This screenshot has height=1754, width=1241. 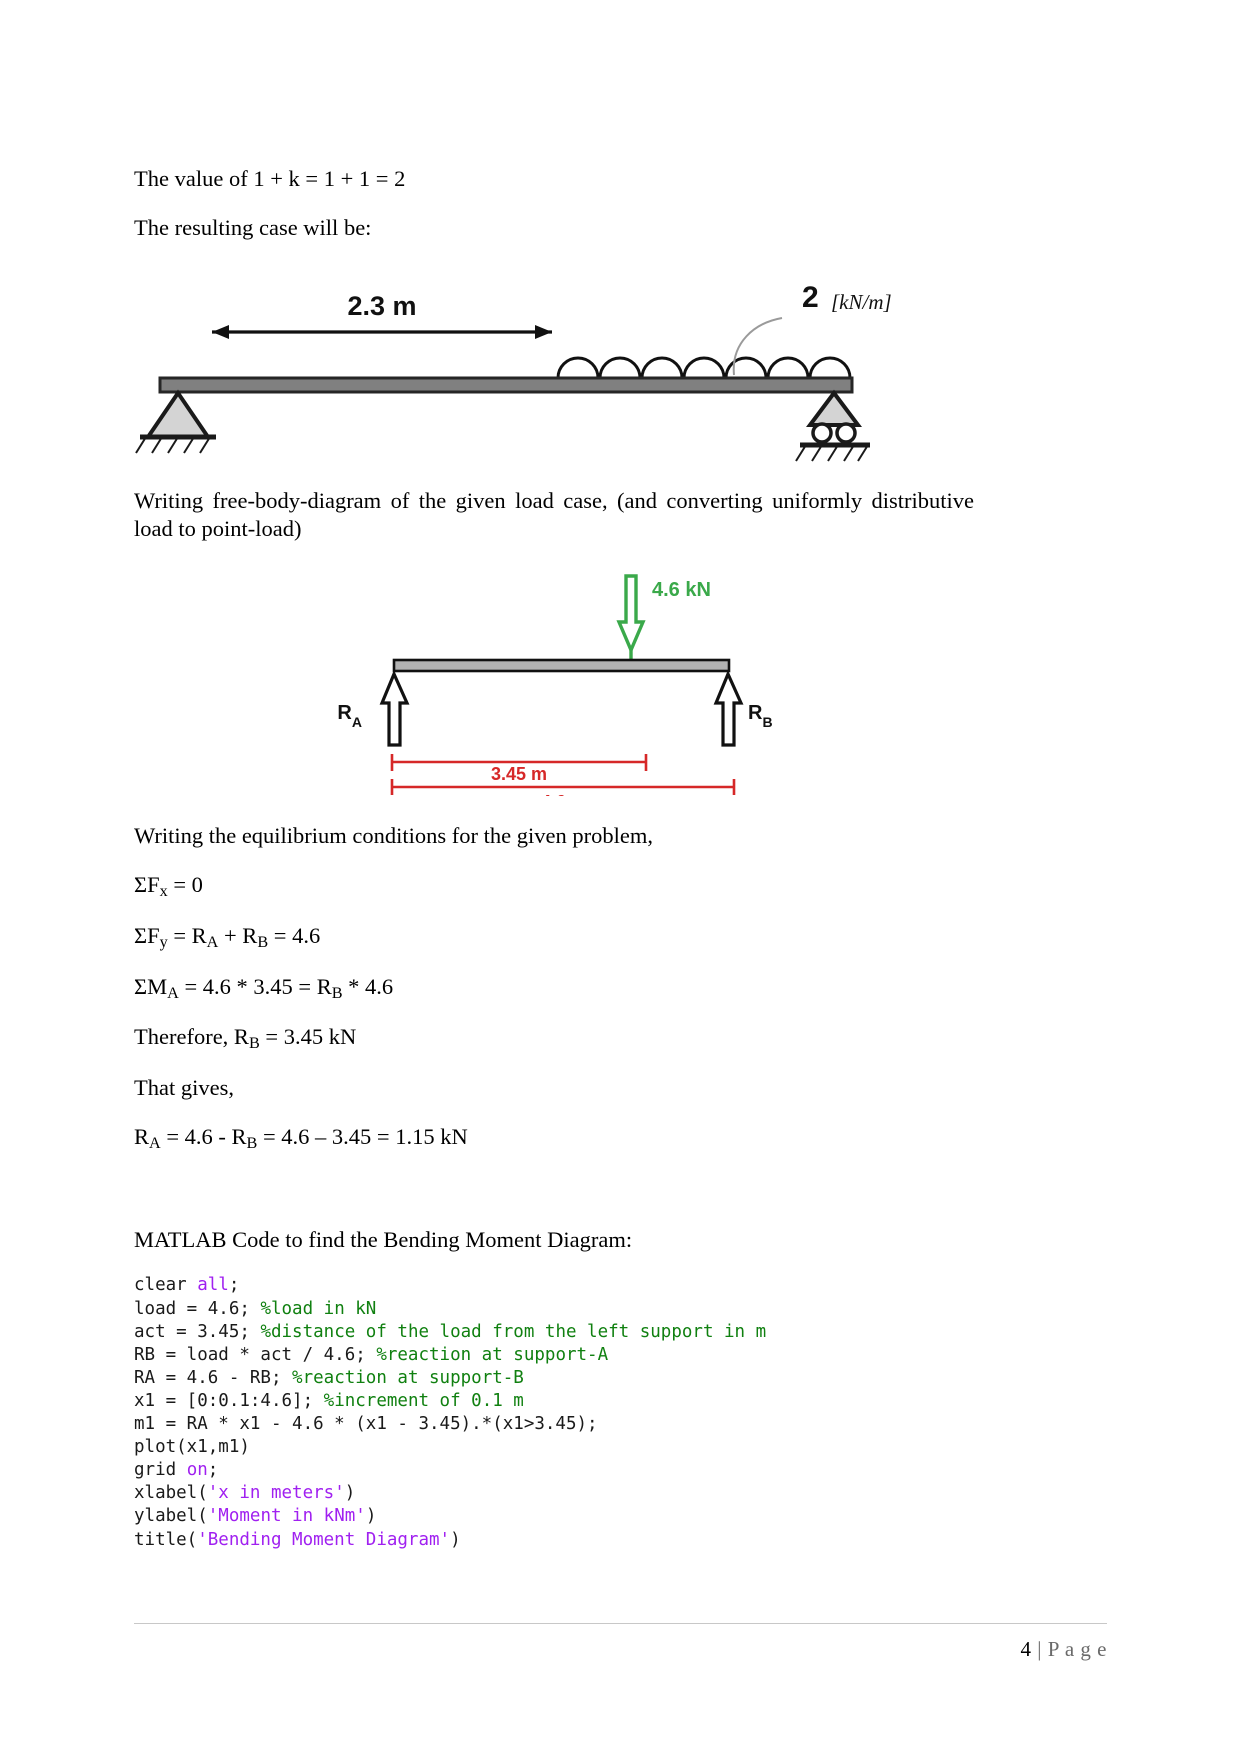 What do you see at coordinates (192, 1447) in the screenshot?
I see `code-token: plot(x1,m1)` at bounding box center [192, 1447].